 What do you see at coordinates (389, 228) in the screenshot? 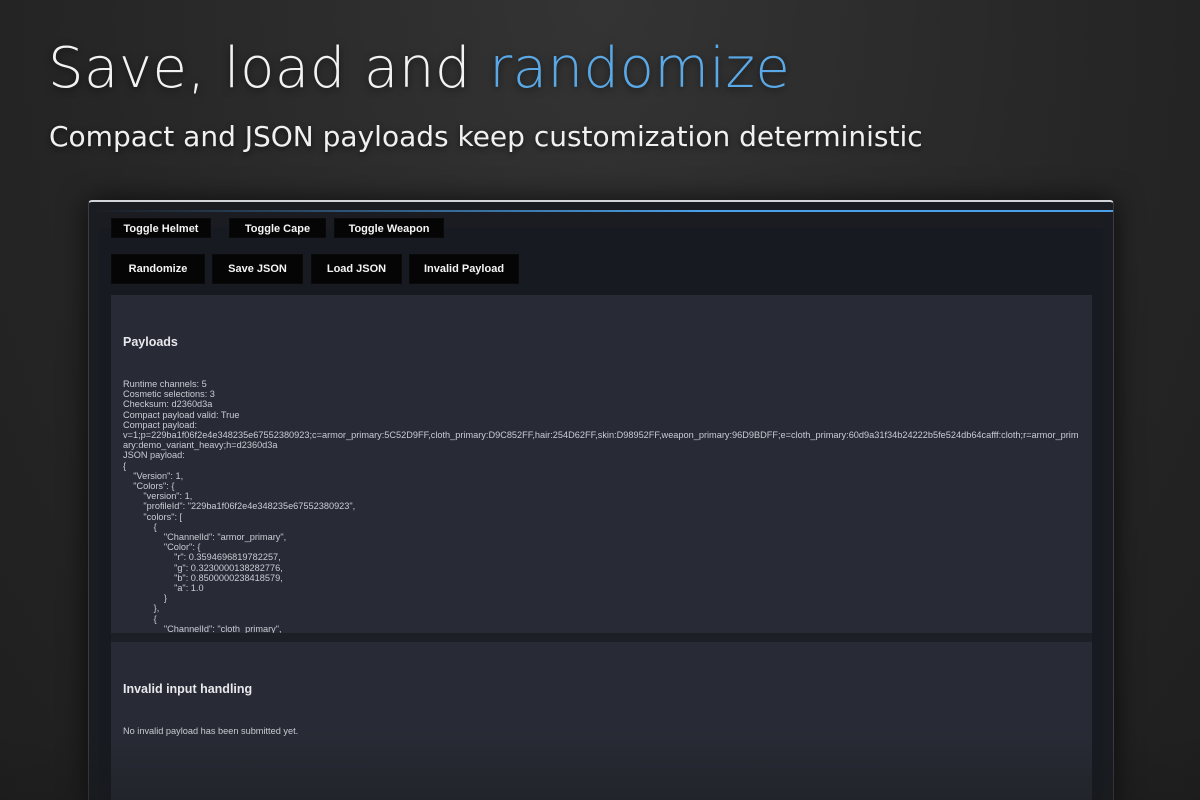
I see `toggle-weapon-button: Toggle Weapon` at bounding box center [389, 228].